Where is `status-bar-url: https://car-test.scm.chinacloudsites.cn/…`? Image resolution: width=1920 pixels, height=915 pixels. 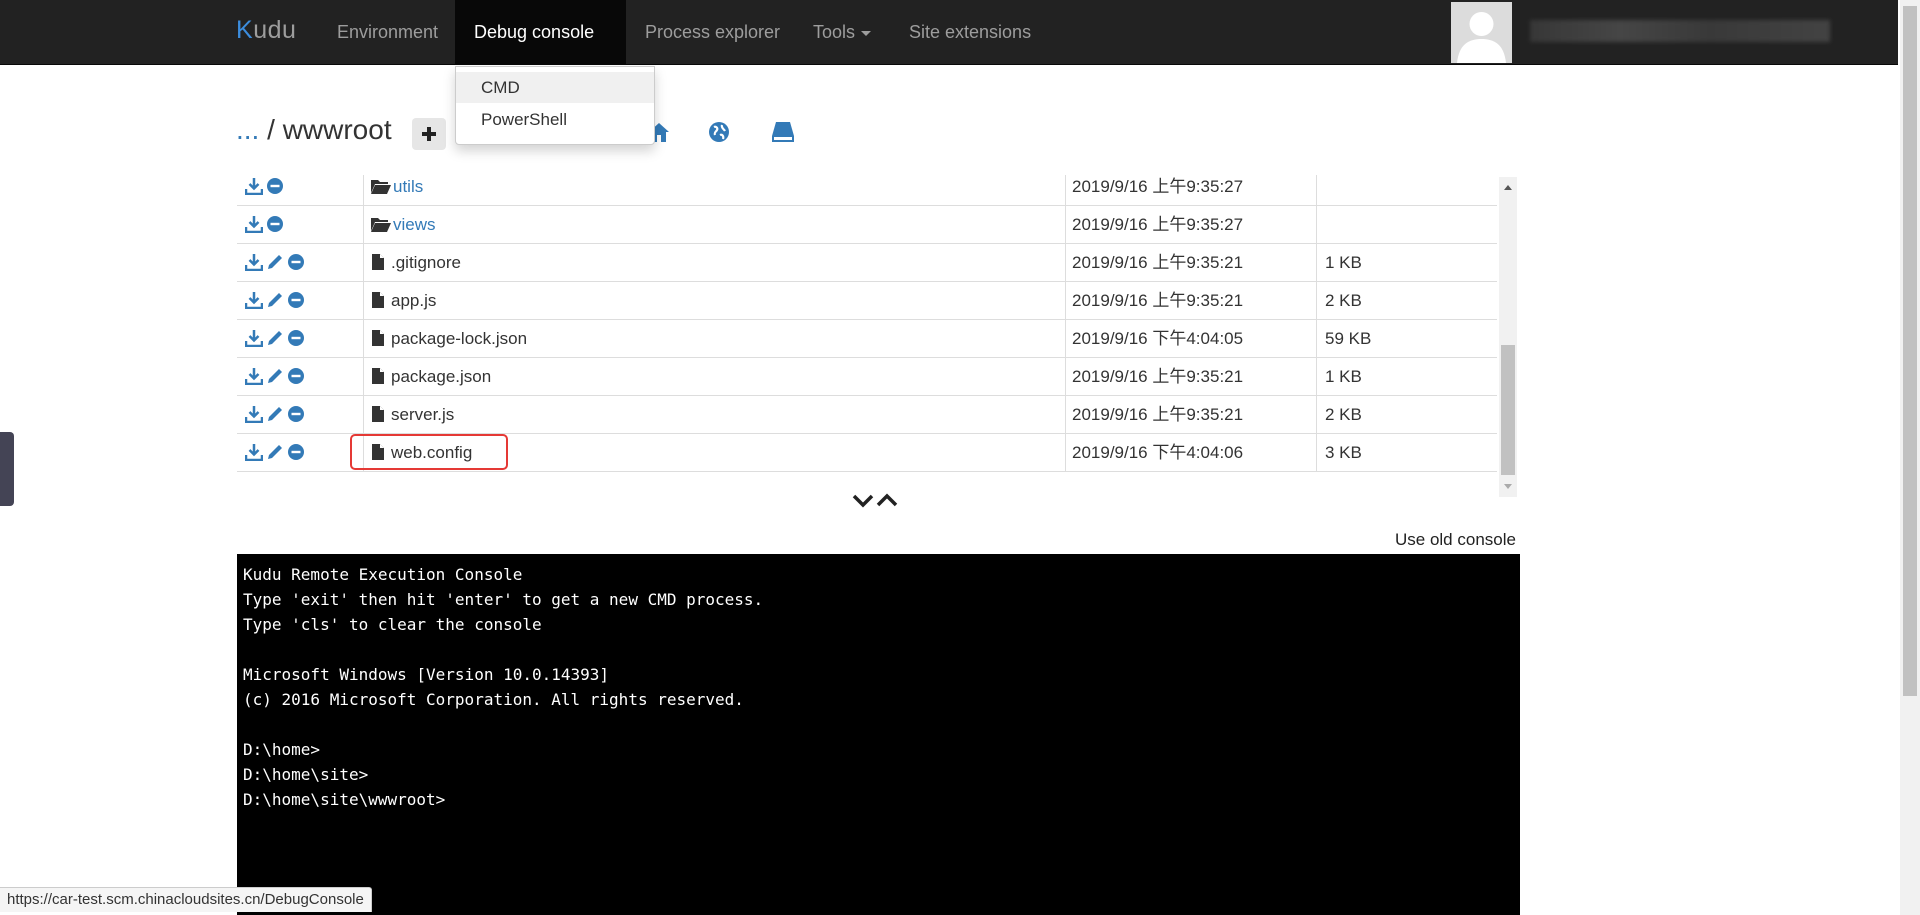
status-bar-url: https://car-test.scm.chinacloudsites.cn/… is located at coordinates (186, 899).